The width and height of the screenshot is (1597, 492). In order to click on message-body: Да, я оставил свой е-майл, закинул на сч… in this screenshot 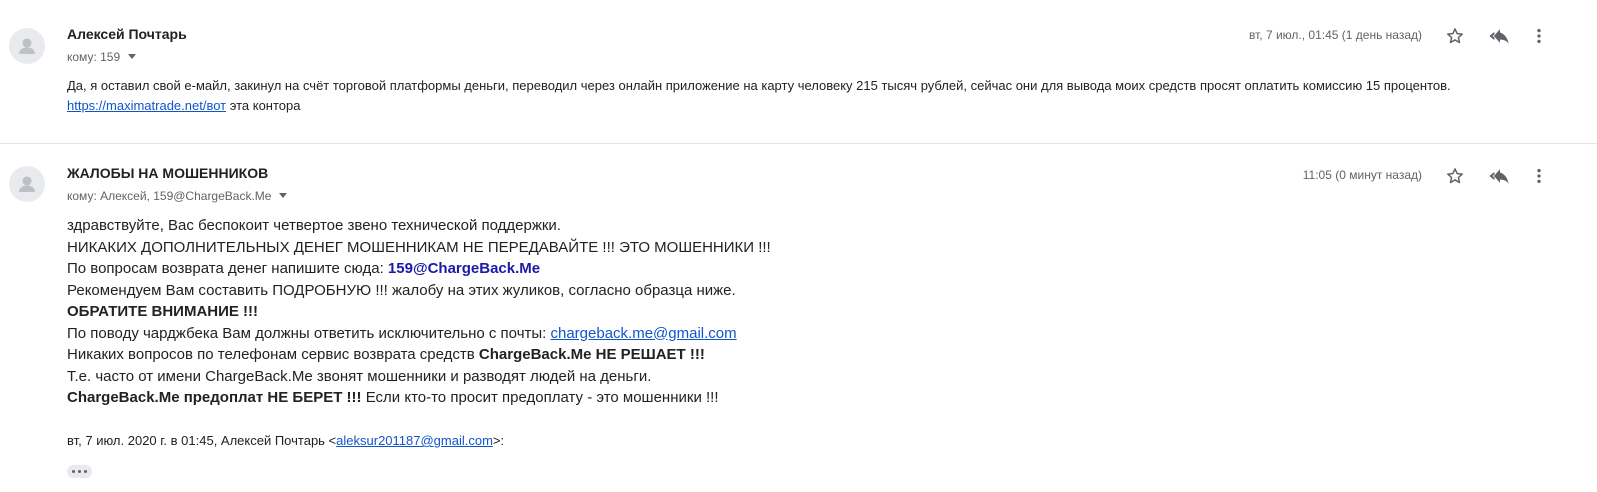, I will do `click(802, 96)`.